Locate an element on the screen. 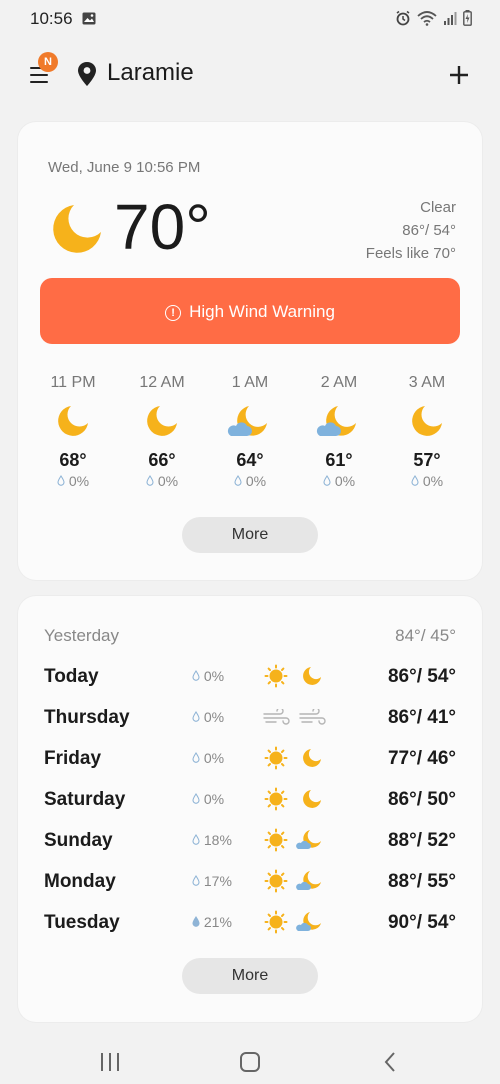 This screenshot has width=500, height=1084. hourly-item: 11 PM 68° 0% is located at coordinates (73, 431).